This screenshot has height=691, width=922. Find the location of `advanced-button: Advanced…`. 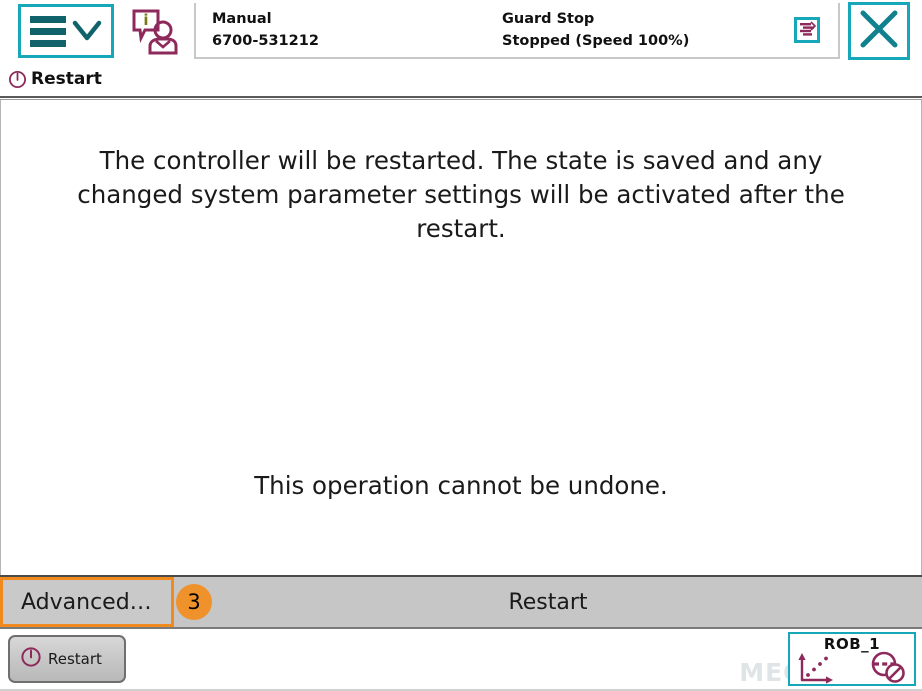

advanced-button: Advanced… is located at coordinates (87, 602).